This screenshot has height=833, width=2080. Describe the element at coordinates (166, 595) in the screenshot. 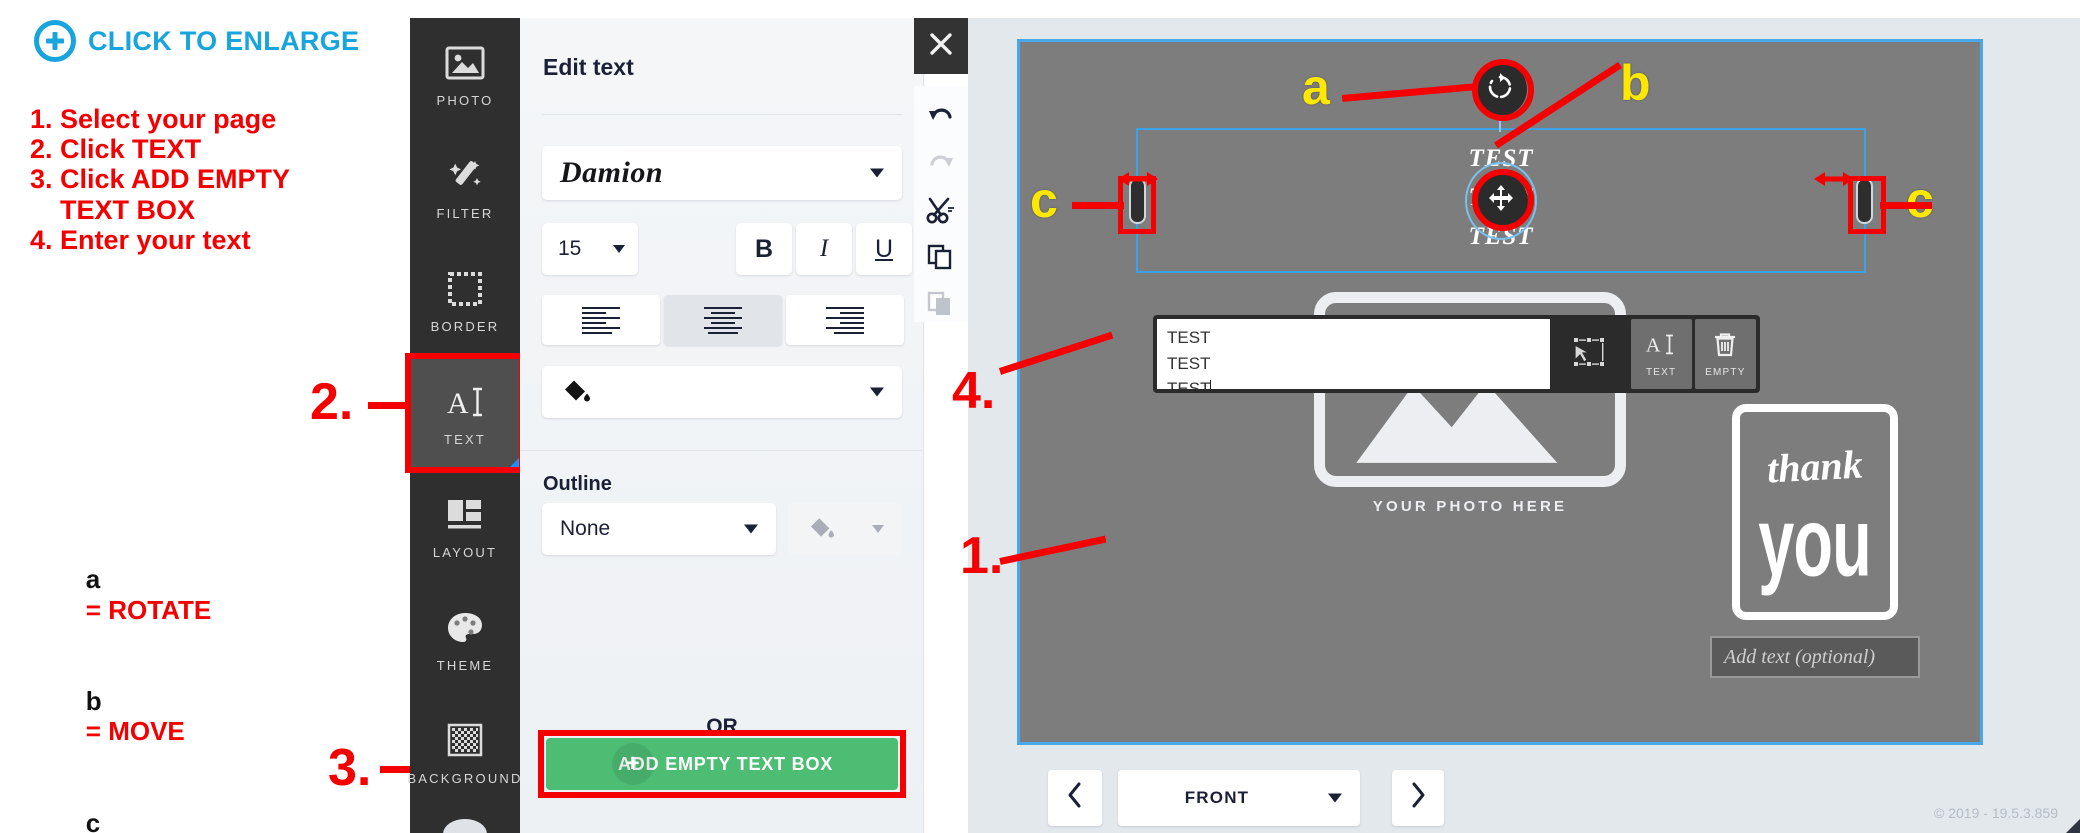

I see `legend-item: a = ROTATE` at that location.